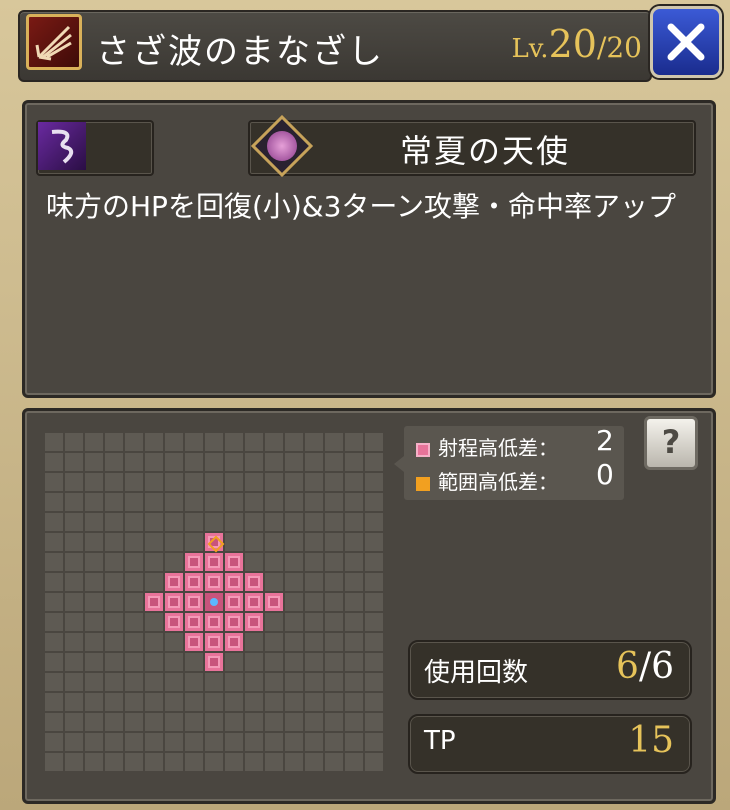  Describe the element at coordinates (686, 42) in the screenshot. I see `close-button` at that location.